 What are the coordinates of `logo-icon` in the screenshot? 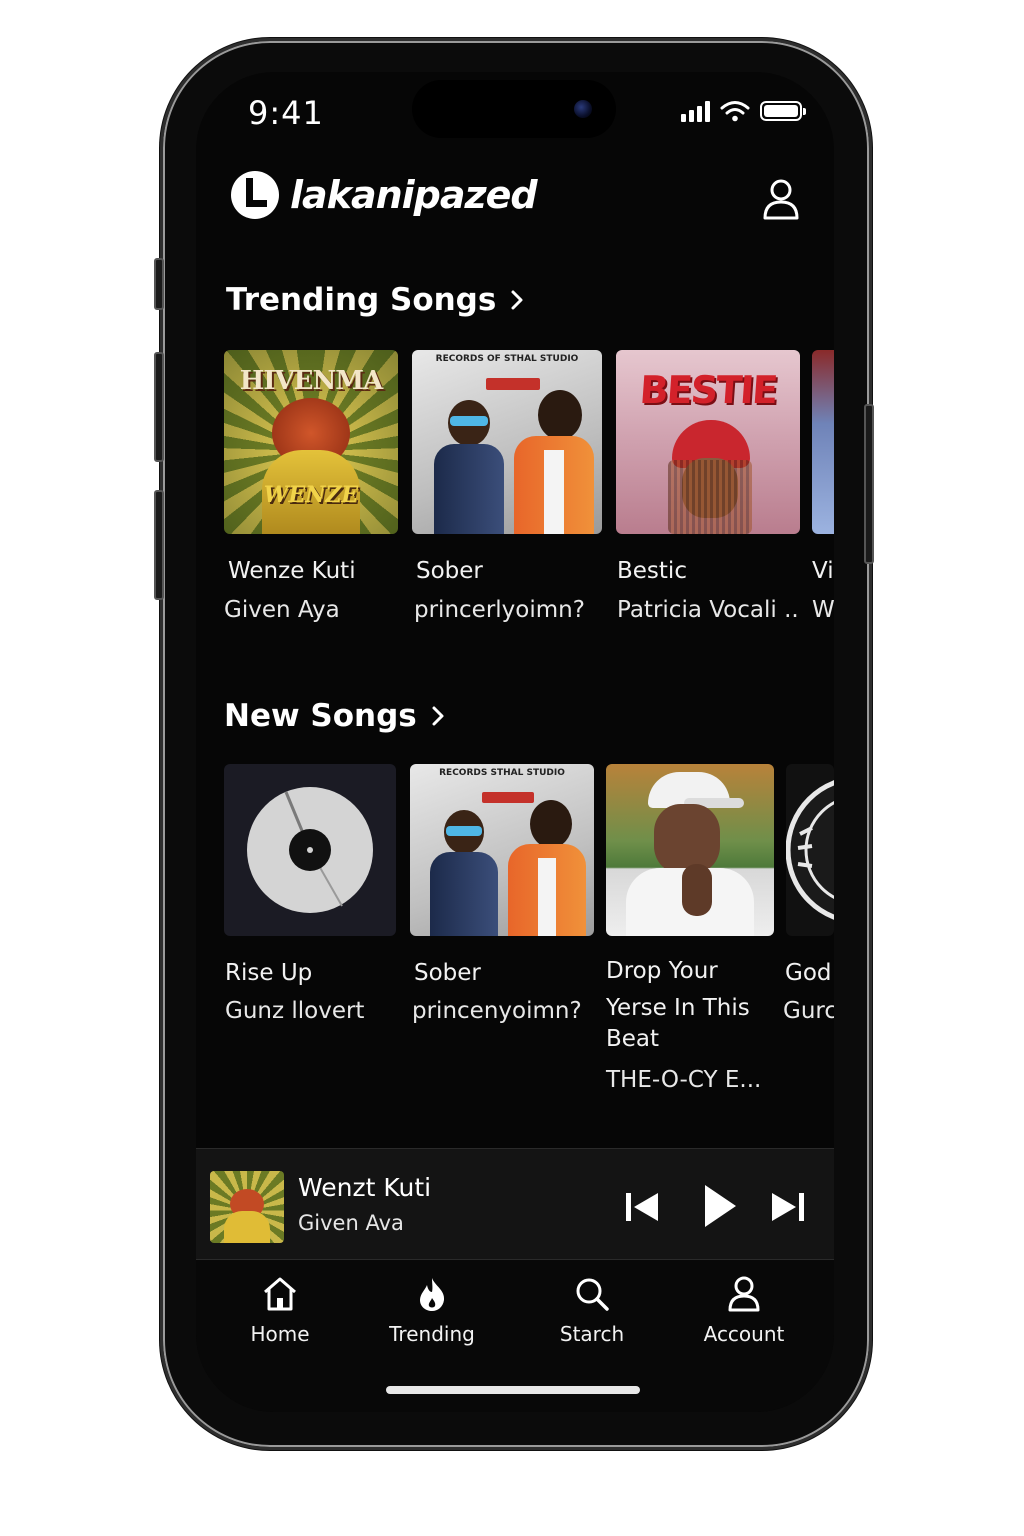 It's located at (255, 195).